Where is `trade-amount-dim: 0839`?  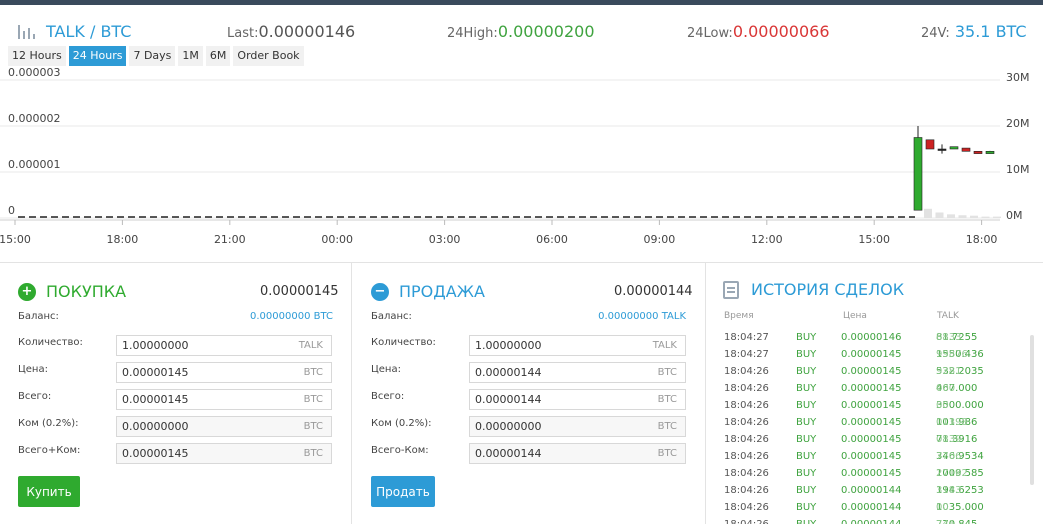 trade-amount-dim: 0839 is located at coordinates (949, 439).